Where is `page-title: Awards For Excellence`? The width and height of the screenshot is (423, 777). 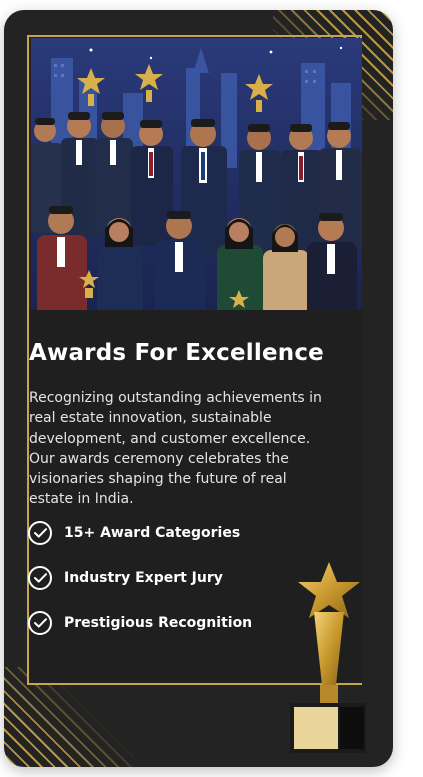 page-title: Awards For Excellence is located at coordinates (176, 353).